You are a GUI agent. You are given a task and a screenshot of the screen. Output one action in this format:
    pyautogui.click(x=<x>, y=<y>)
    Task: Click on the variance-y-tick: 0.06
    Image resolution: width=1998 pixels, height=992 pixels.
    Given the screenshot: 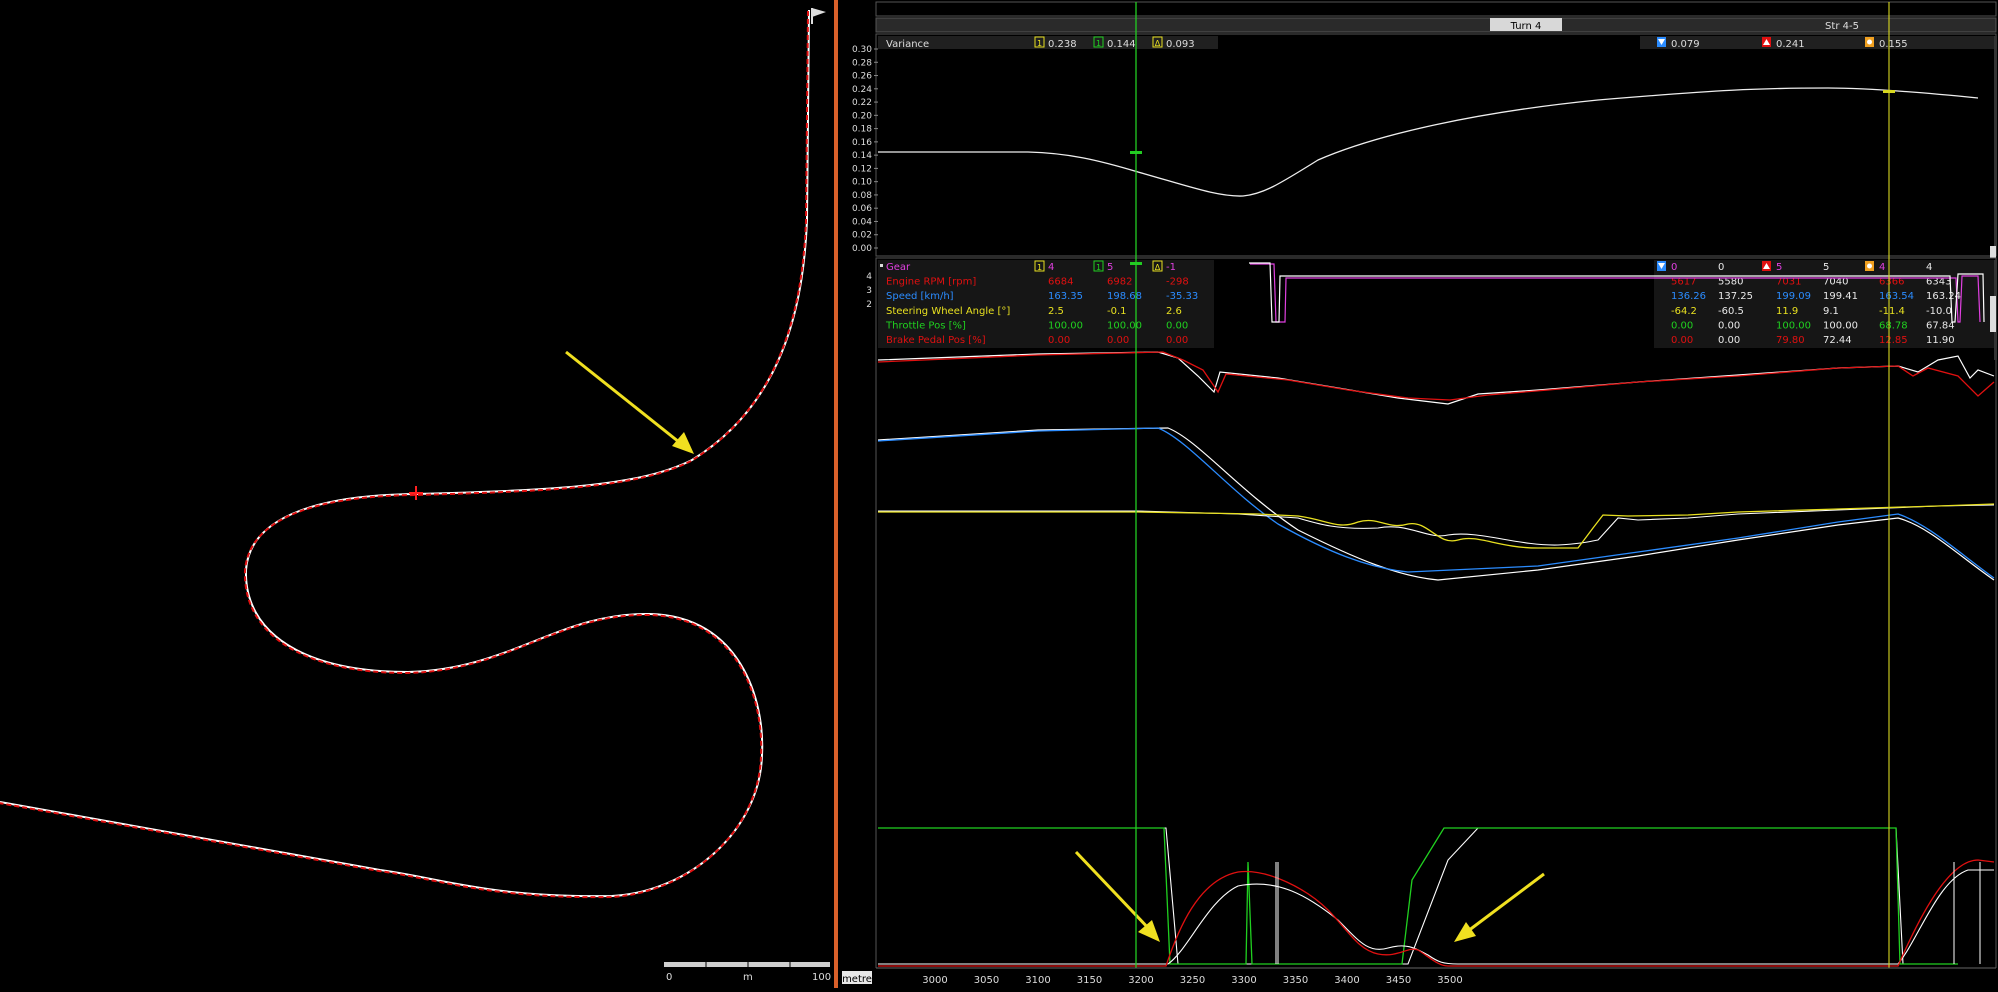 What is the action you would take?
    pyautogui.click(x=862, y=209)
    